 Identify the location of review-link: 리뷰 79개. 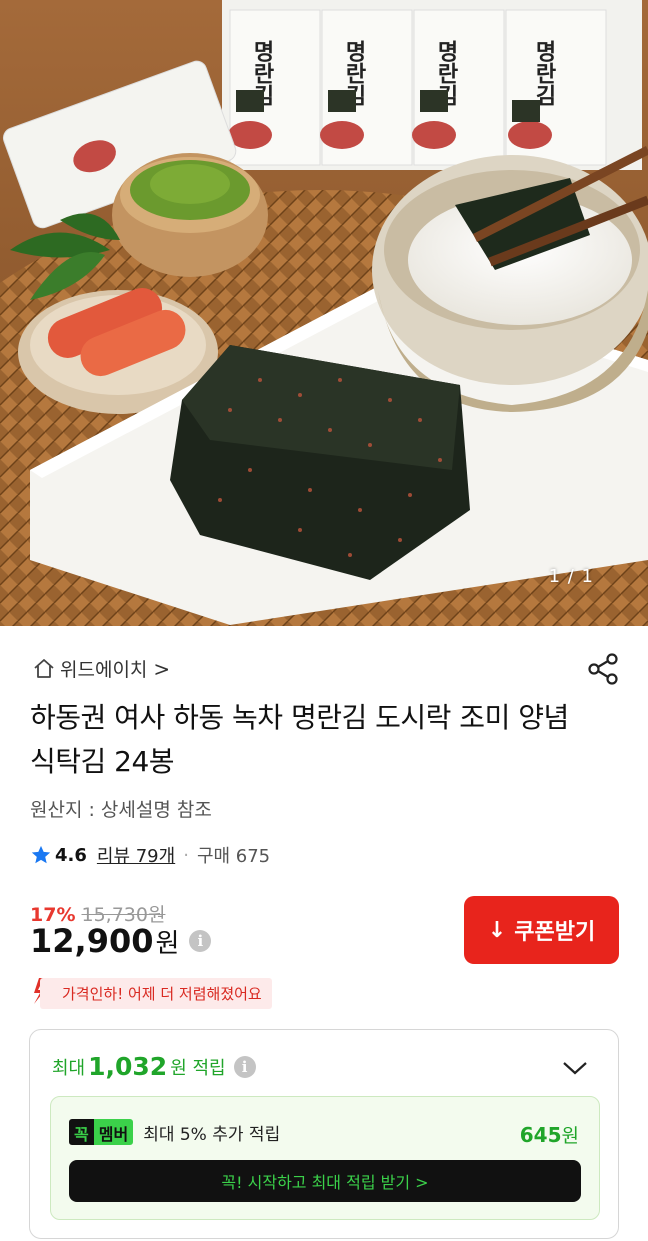
(136, 855).